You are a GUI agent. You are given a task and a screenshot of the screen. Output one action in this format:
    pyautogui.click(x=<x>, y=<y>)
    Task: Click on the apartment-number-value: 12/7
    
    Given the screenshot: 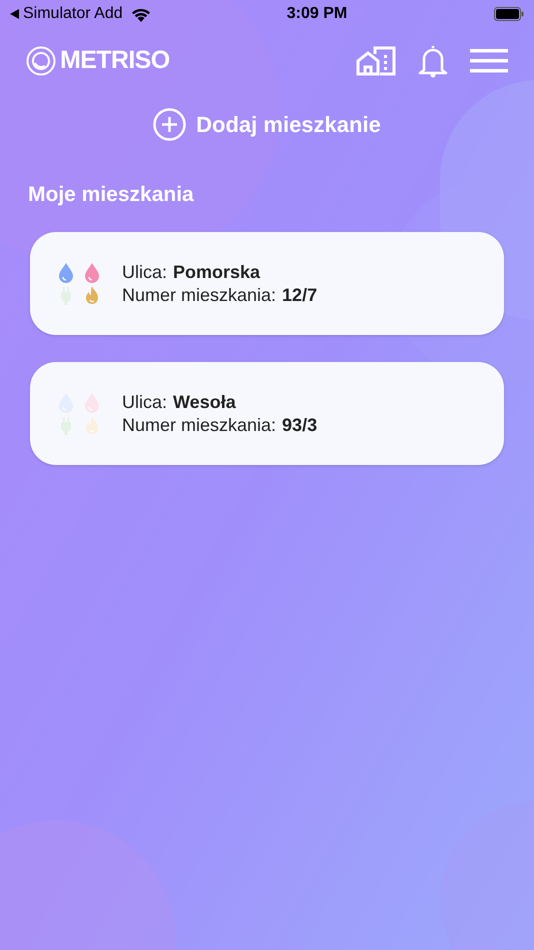 What is the action you would take?
    pyautogui.click(x=300, y=295)
    